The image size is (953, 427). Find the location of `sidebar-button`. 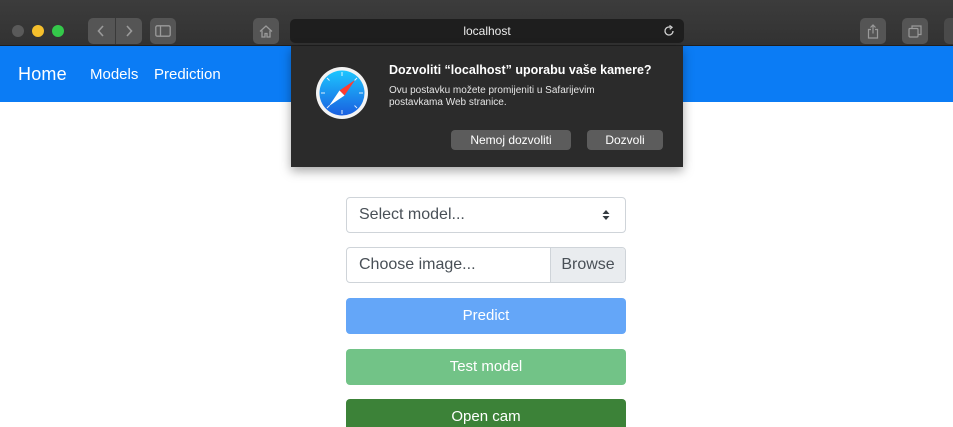

sidebar-button is located at coordinates (163, 31).